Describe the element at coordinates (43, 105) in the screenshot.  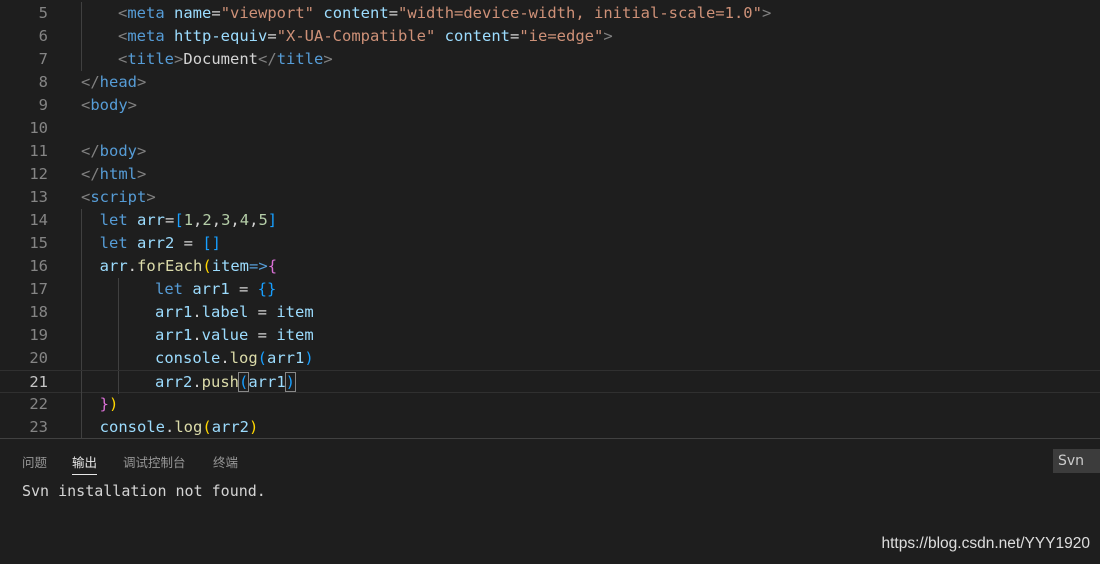
I see `line-number: 9` at that location.